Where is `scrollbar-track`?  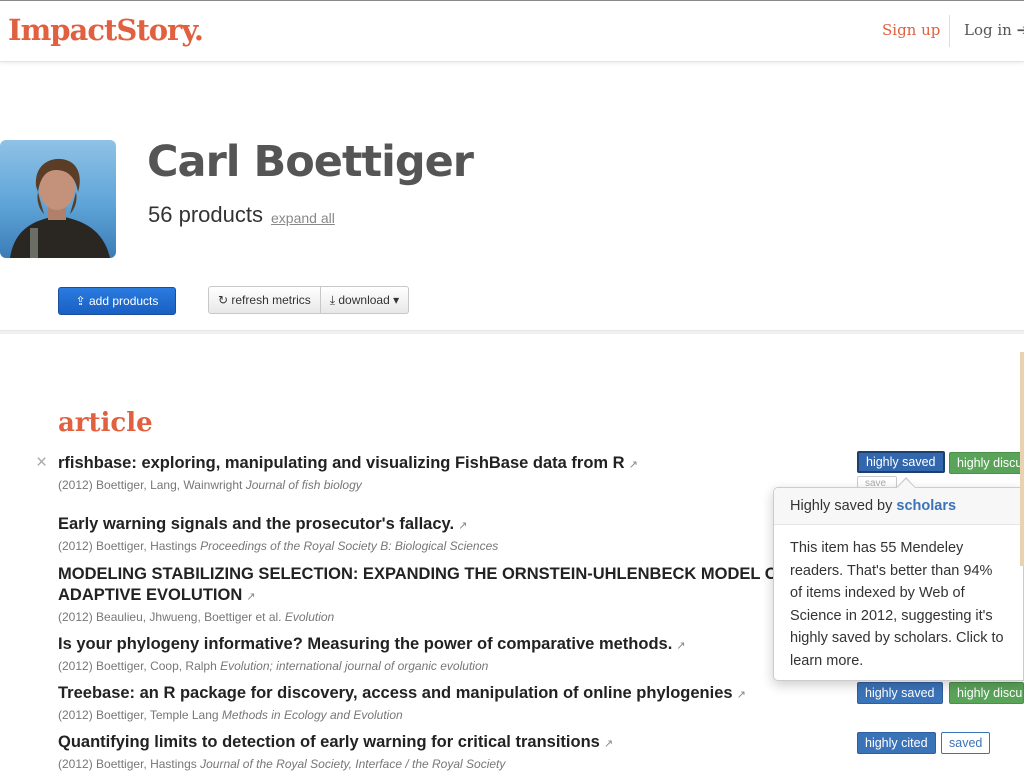 scrollbar-track is located at coordinates (1022, 459).